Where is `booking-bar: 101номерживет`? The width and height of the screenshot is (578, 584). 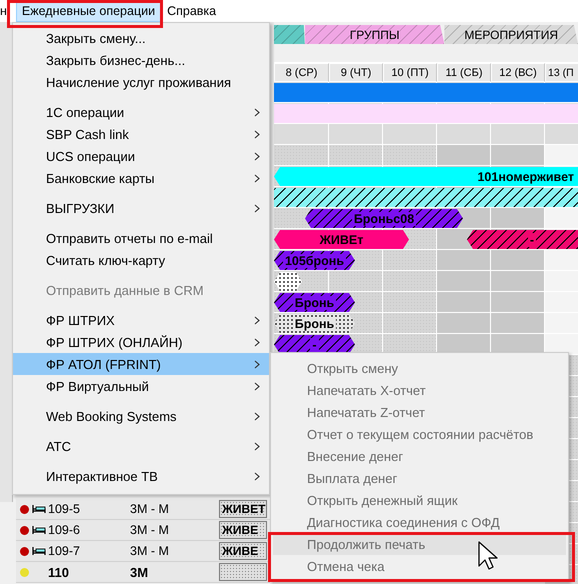 booking-bar: 101номерживет is located at coordinates (426, 176).